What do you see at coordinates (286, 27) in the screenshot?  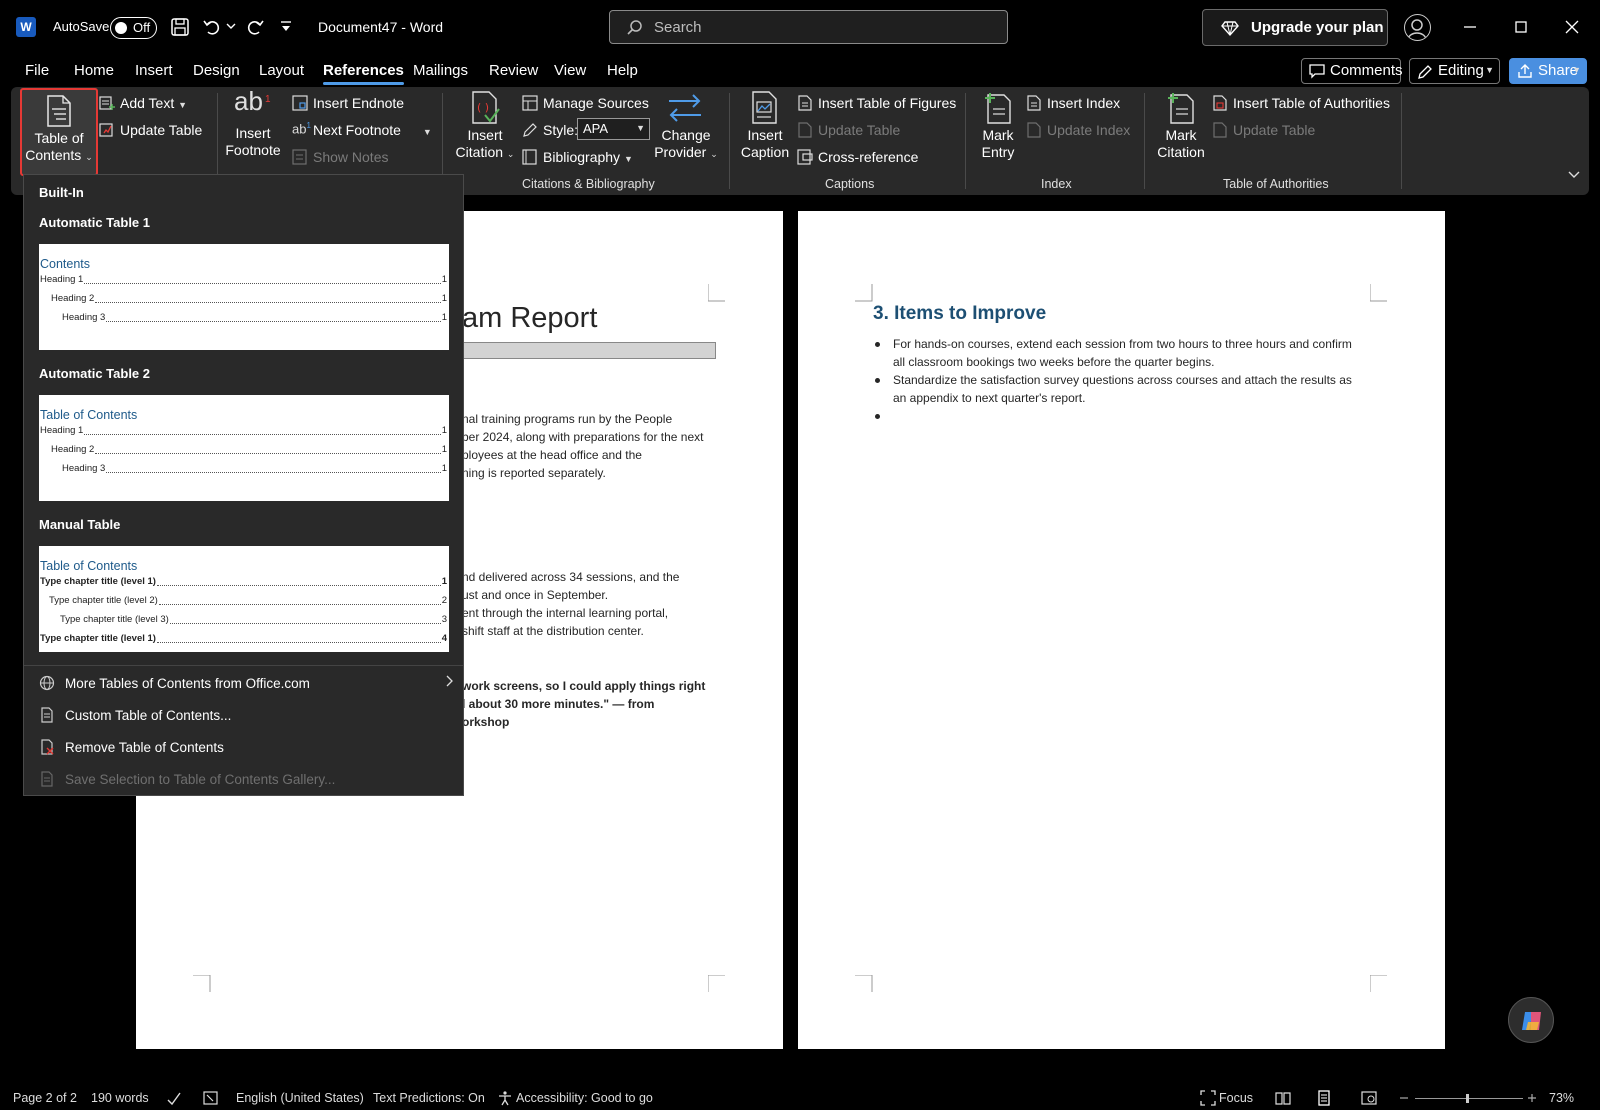 I see `customize-toolbar-icon` at bounding box center [286, 27].